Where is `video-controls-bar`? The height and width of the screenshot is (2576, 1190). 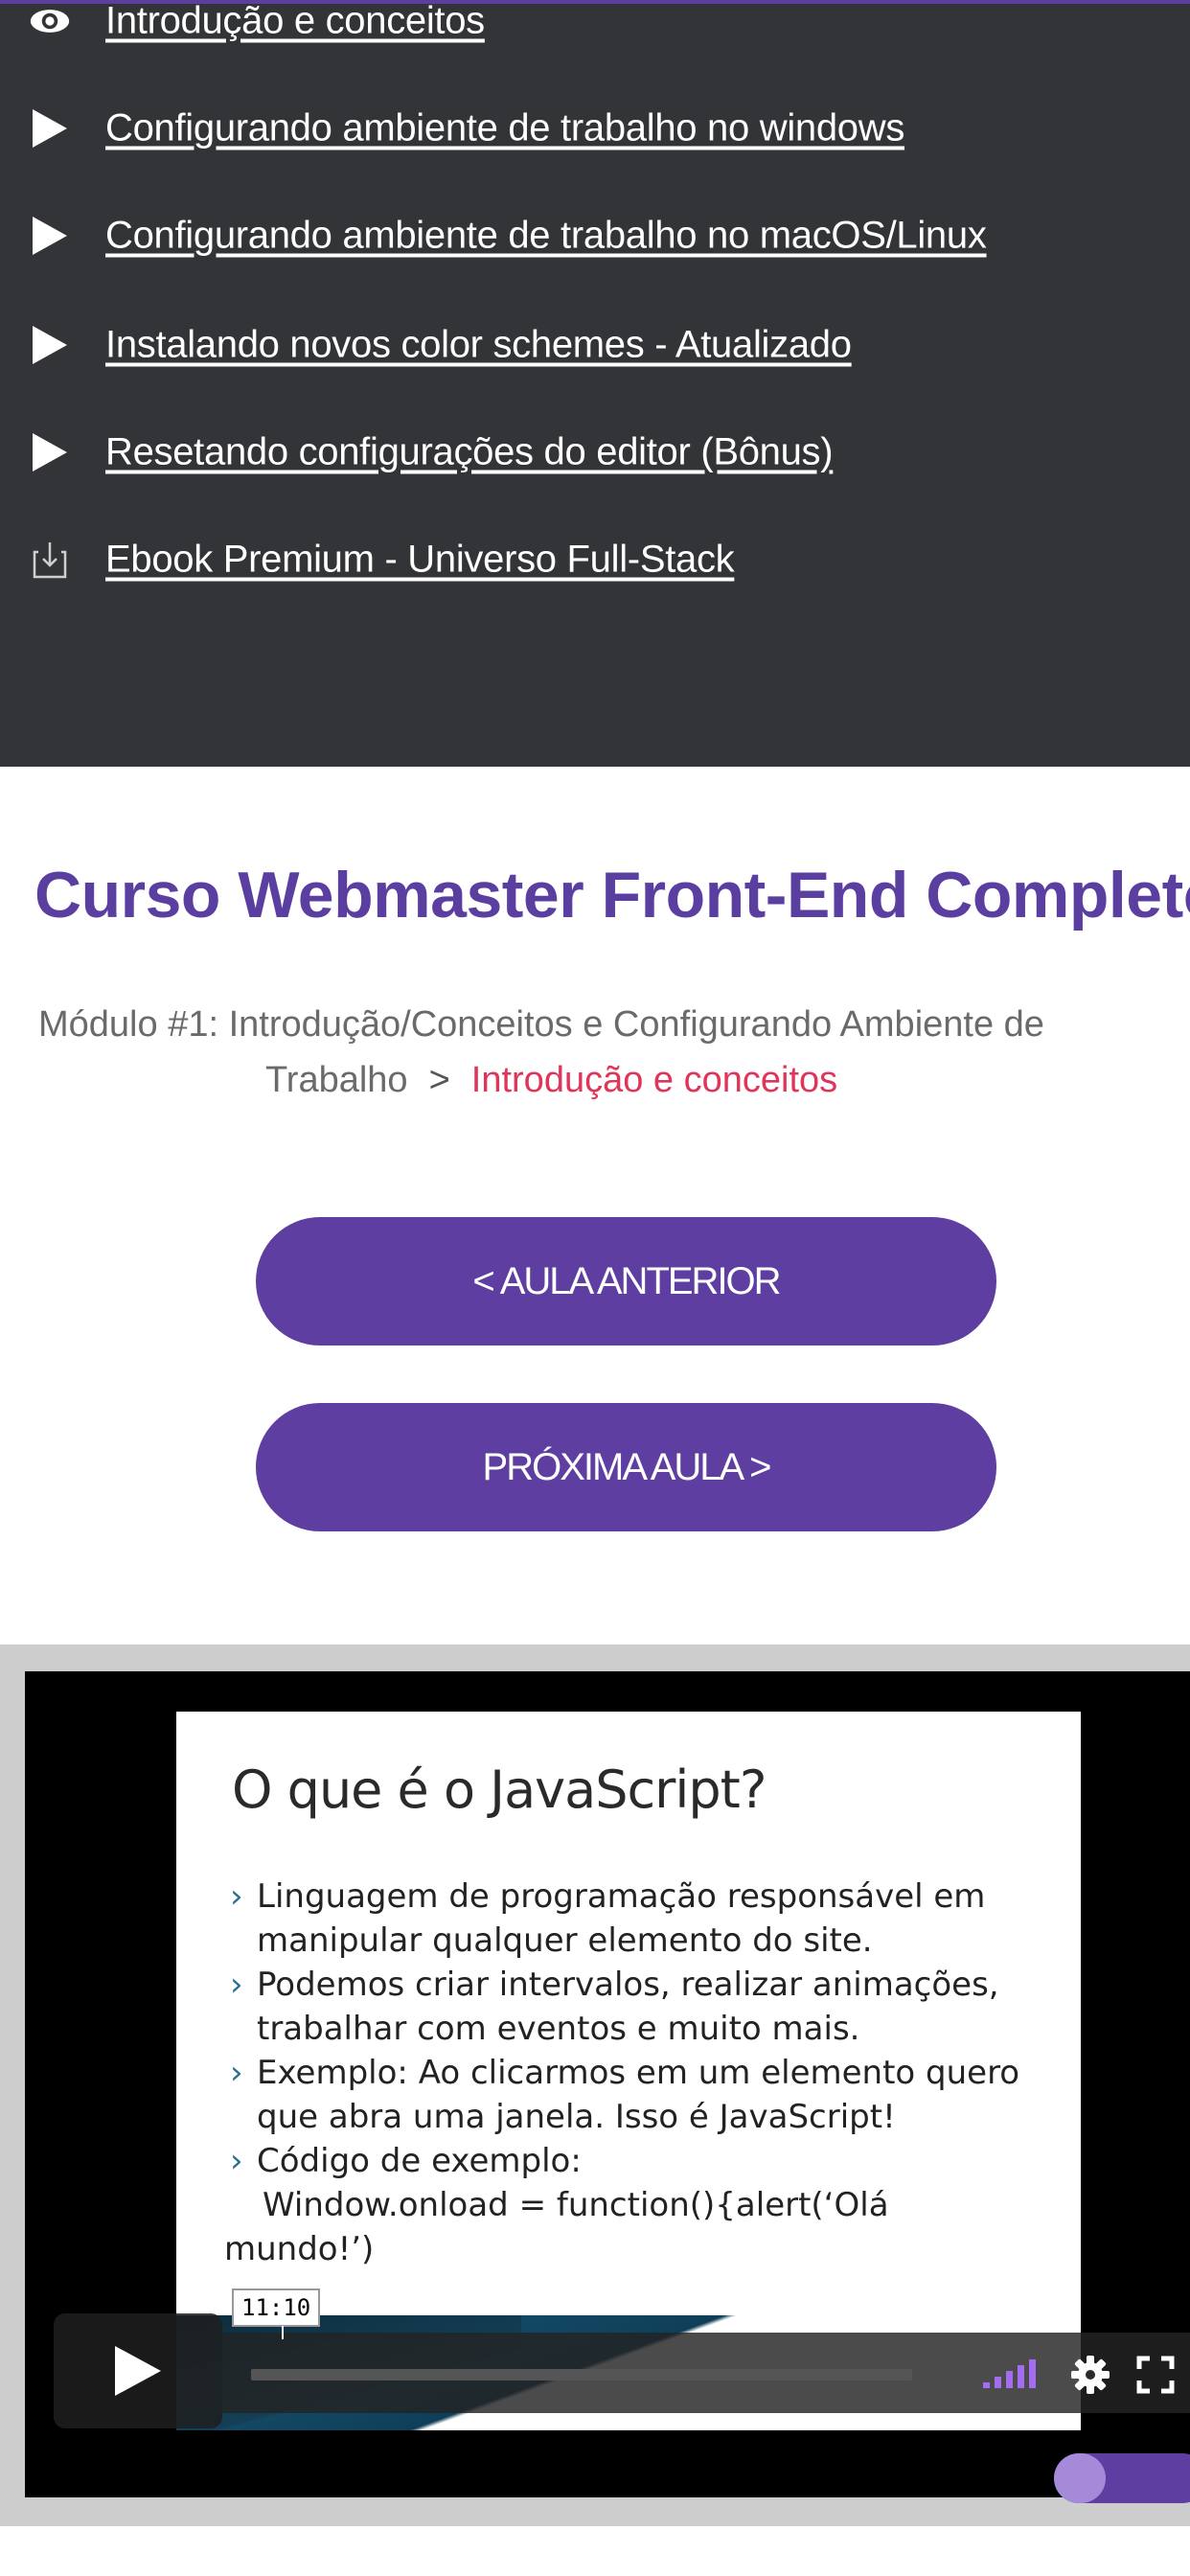
video-controls-bar is located at coordinates (706, 2373).